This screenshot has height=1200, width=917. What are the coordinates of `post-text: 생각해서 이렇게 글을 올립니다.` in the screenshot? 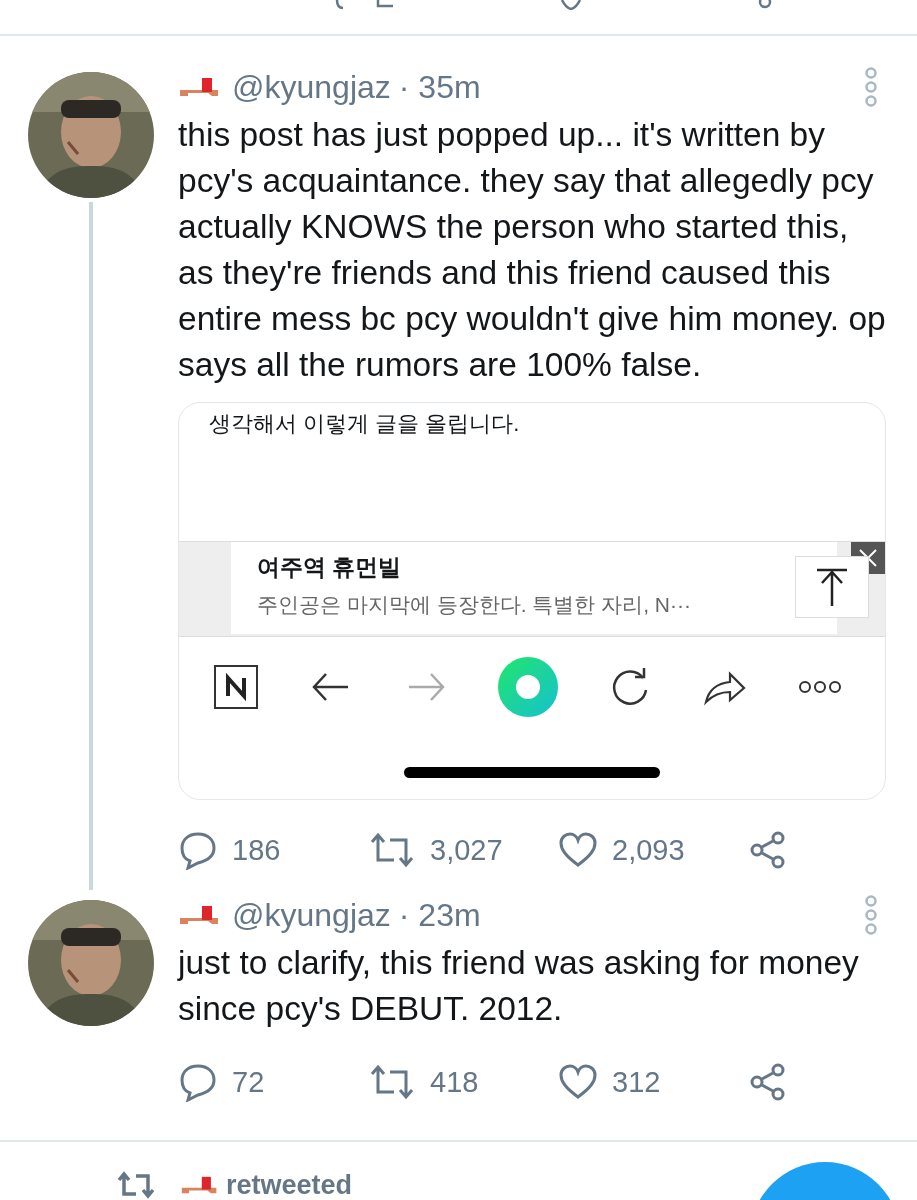 It's located at (364, 424).